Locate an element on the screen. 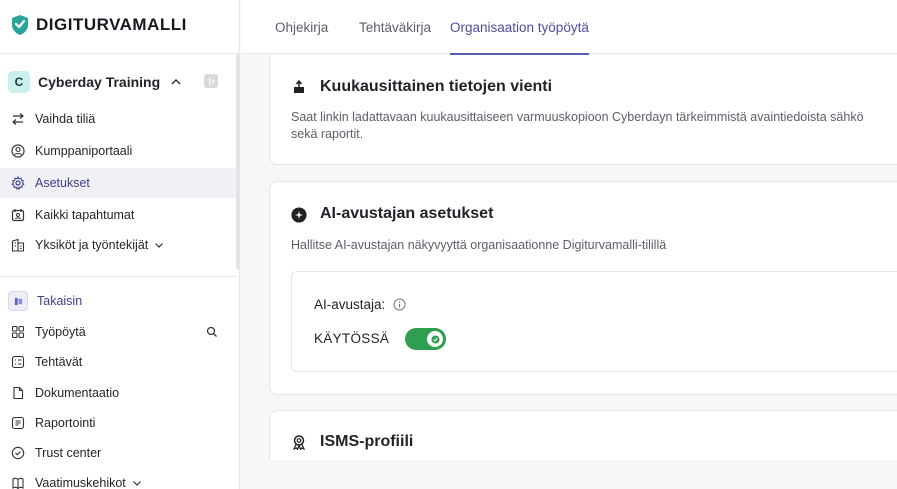  sidebar-item-units-employees: Yksiköt ja työntekijät is located at coordinates (118, 245).